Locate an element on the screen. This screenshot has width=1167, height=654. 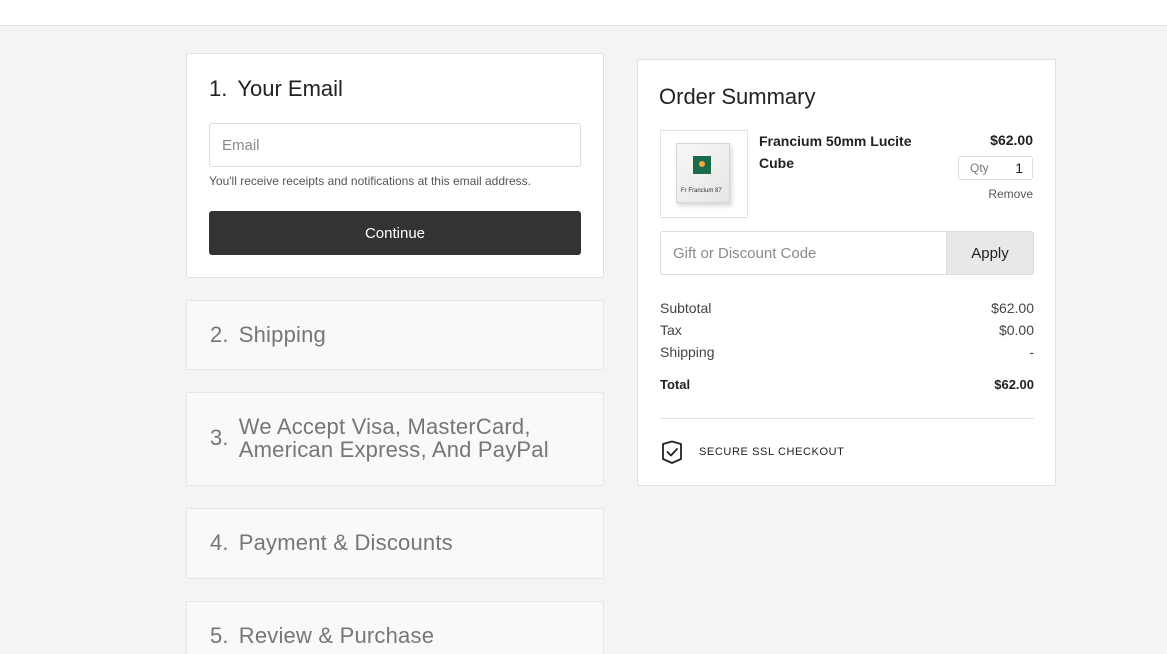
product-name: Francium 50mm Lucite Cube is located at coordinates (844, 152).